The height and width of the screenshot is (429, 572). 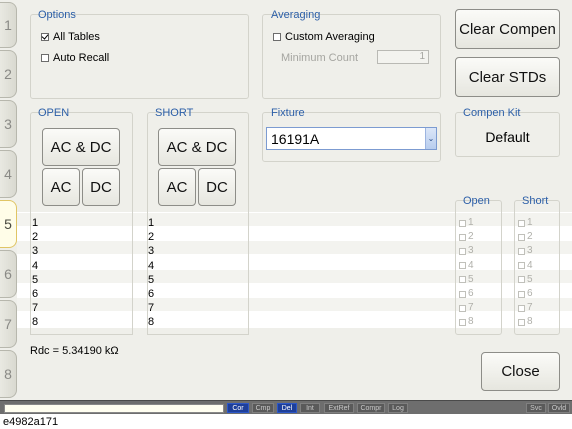 I want to click on options-title: Options, so click(x=57, y=15).